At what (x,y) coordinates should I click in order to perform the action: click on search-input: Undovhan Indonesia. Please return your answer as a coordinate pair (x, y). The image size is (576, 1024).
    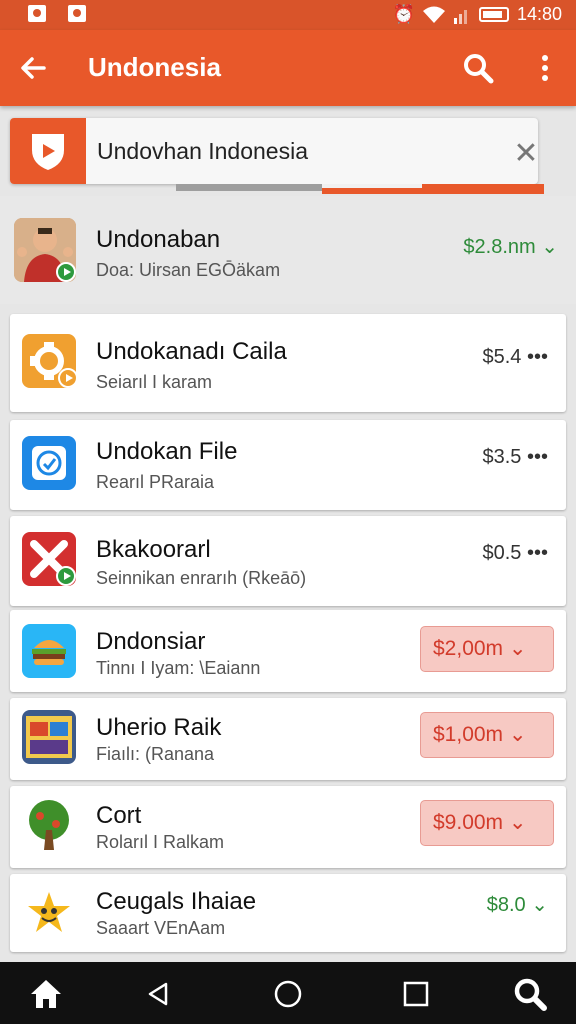
    Looking at the image, I should click on (202, 151).